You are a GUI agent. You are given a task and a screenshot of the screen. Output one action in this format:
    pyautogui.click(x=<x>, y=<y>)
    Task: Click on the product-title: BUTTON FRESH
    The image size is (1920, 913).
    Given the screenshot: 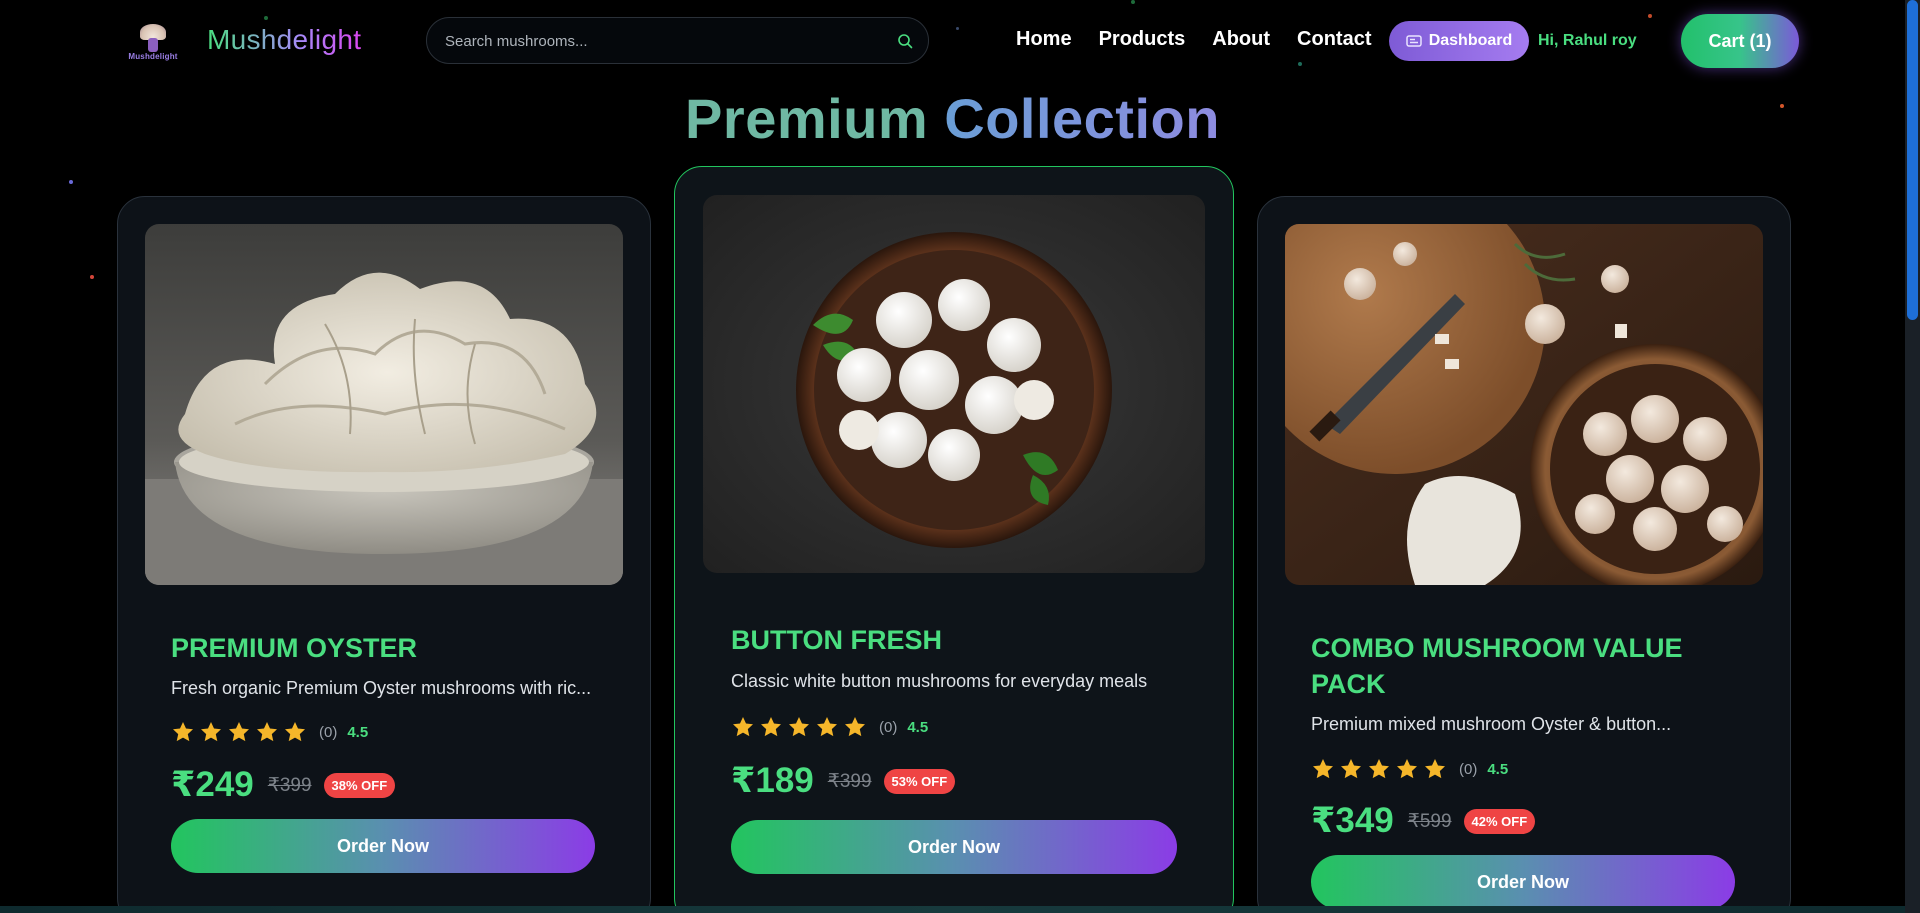 What is the action you would take?
    pyautogui.click(x=836, y=640)
    